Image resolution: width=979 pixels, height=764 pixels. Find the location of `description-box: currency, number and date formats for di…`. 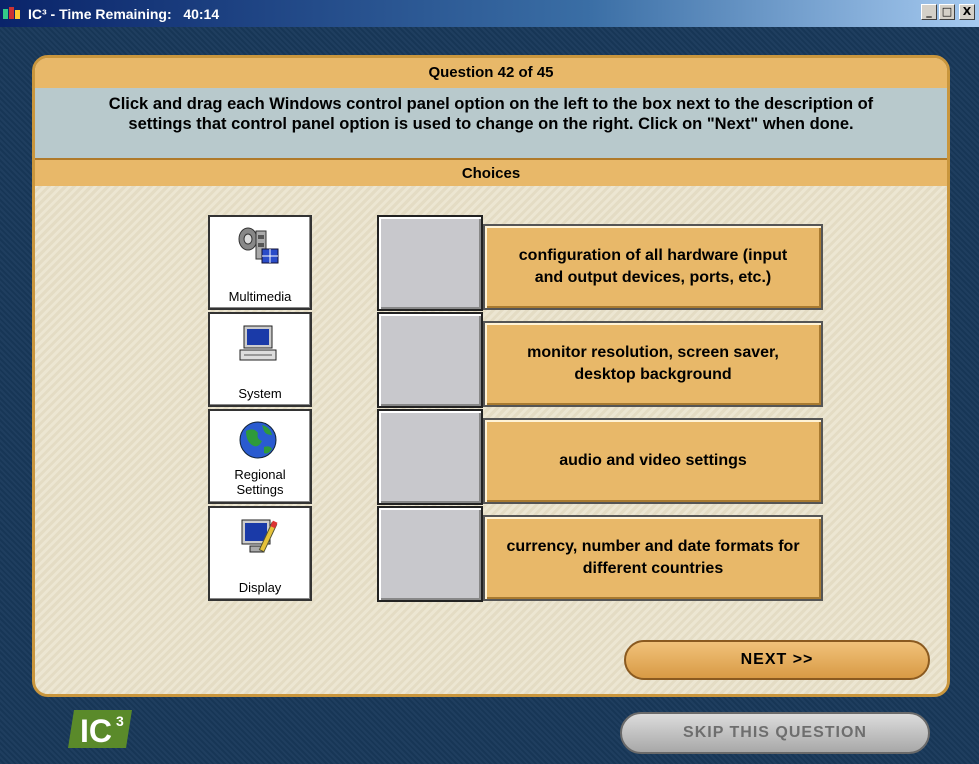

description-box: currency, number and date formats for di… is located at coordinates (653, 558).